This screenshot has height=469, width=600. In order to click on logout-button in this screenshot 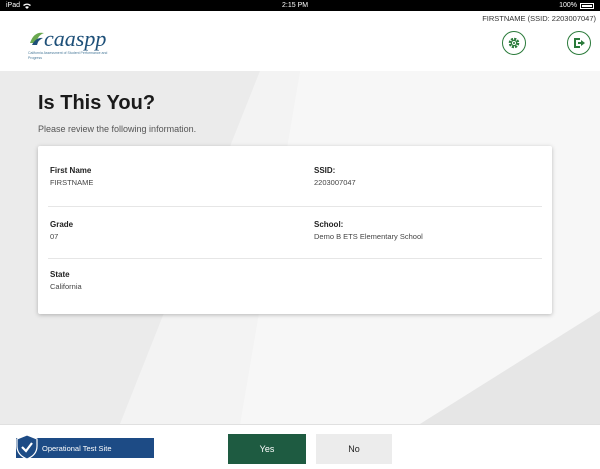, I will do `click(579, 43)`.